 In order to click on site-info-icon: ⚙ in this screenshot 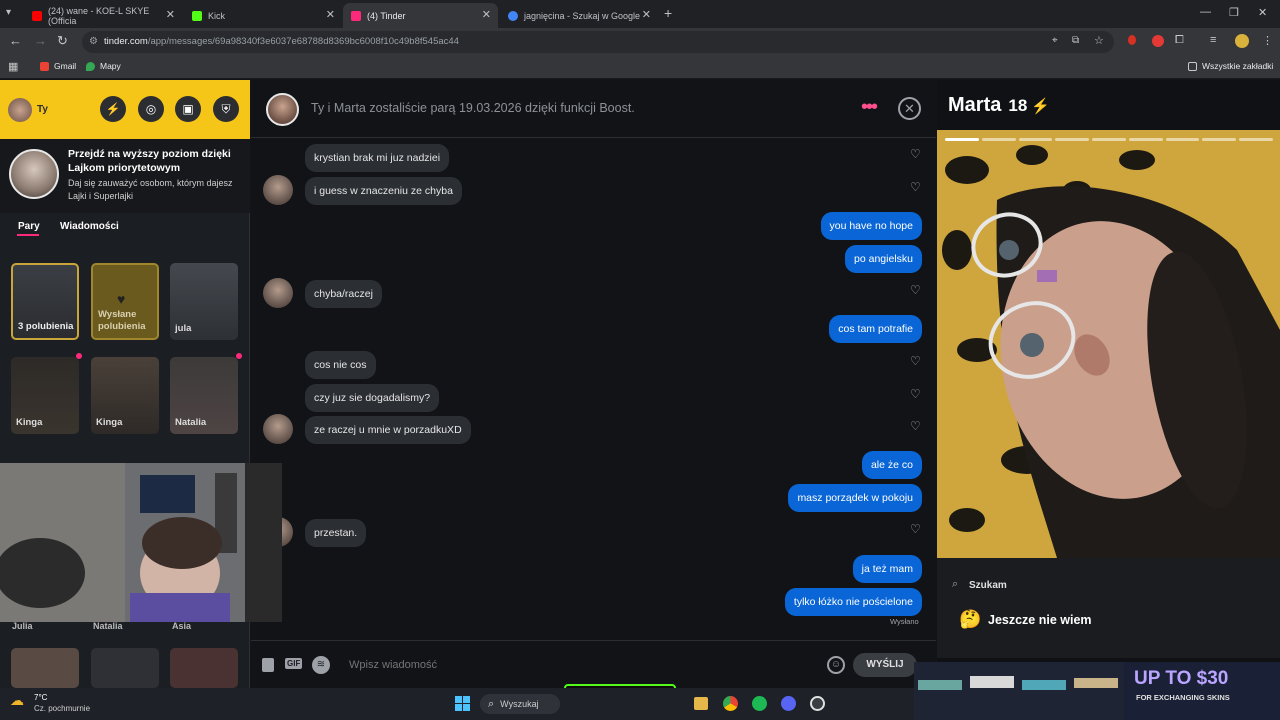, I will do `click(93, 41)`.